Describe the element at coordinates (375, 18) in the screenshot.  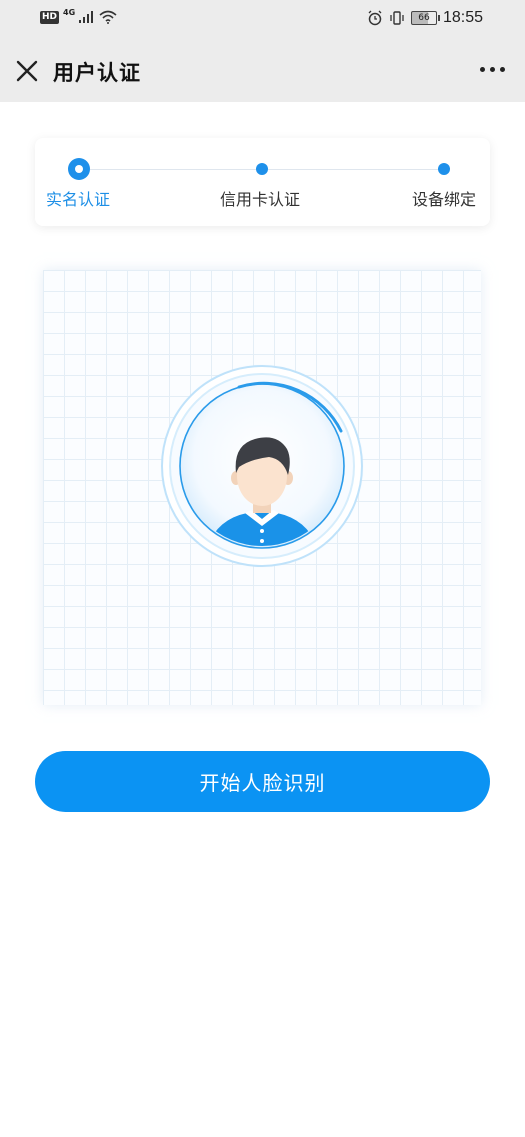
I see `alarm-icon` at that location.